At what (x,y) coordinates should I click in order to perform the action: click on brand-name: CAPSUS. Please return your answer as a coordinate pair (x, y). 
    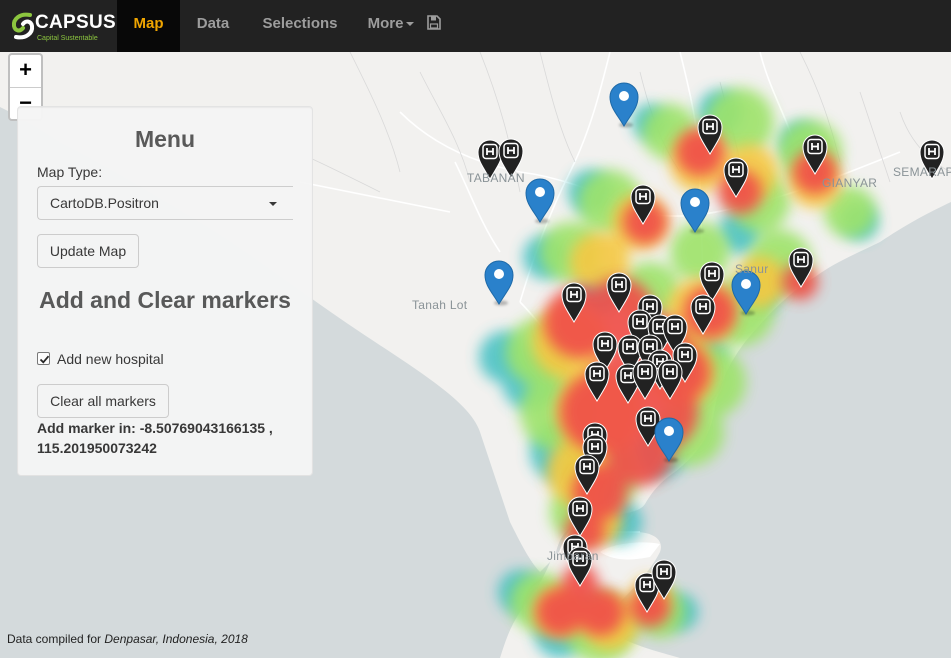
    Looking at the image, I should click on (75, 22).